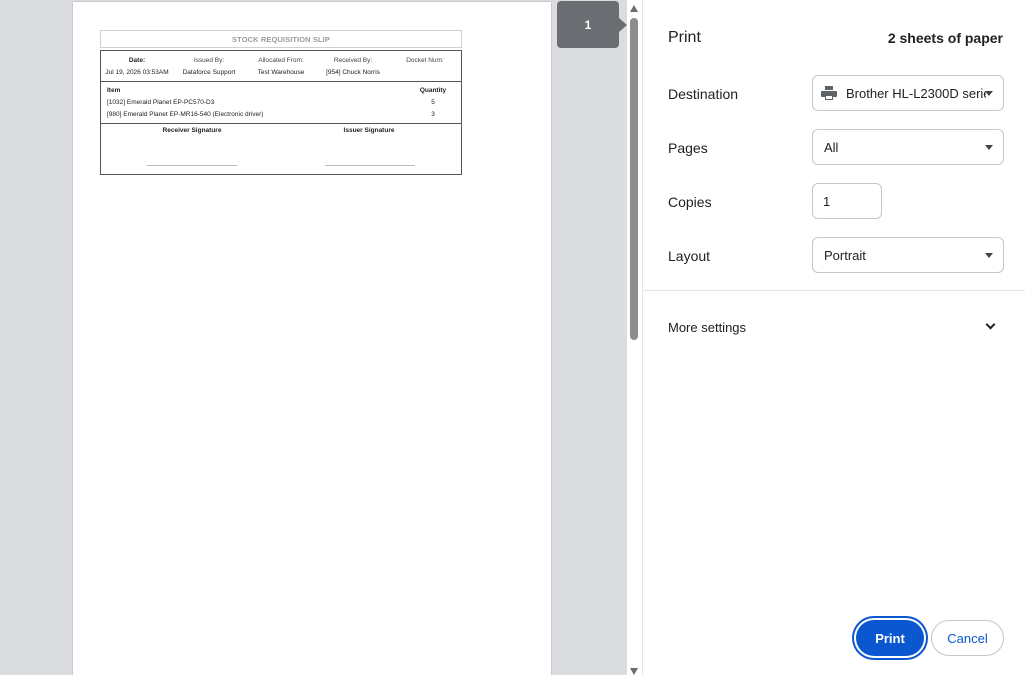 The image size is (1025, 675). I want to click on list-item: [1032] Emerald Planet EP-PC570-D3 5, so click(277, 103).